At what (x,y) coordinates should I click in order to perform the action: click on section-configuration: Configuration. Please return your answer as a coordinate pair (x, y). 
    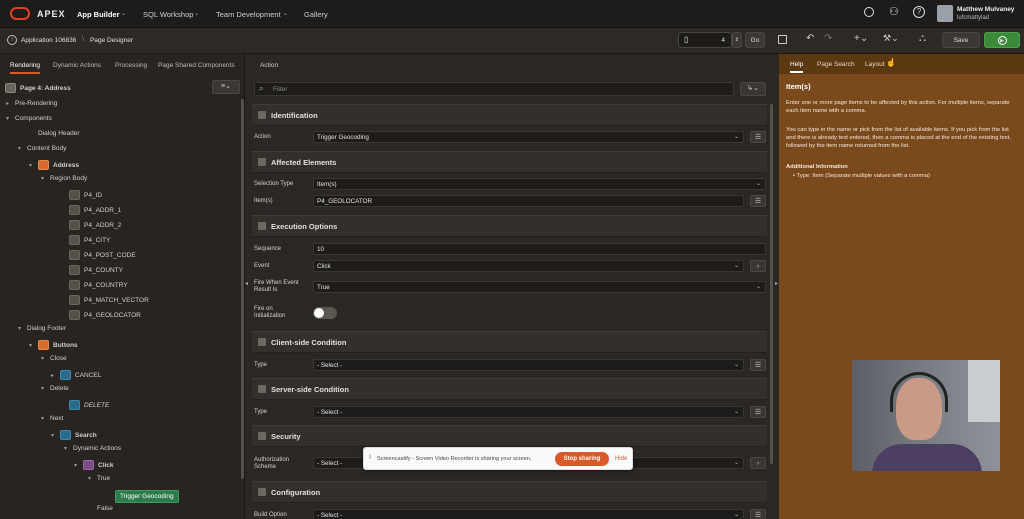
    Looking at the image, I should click on (509, 492).